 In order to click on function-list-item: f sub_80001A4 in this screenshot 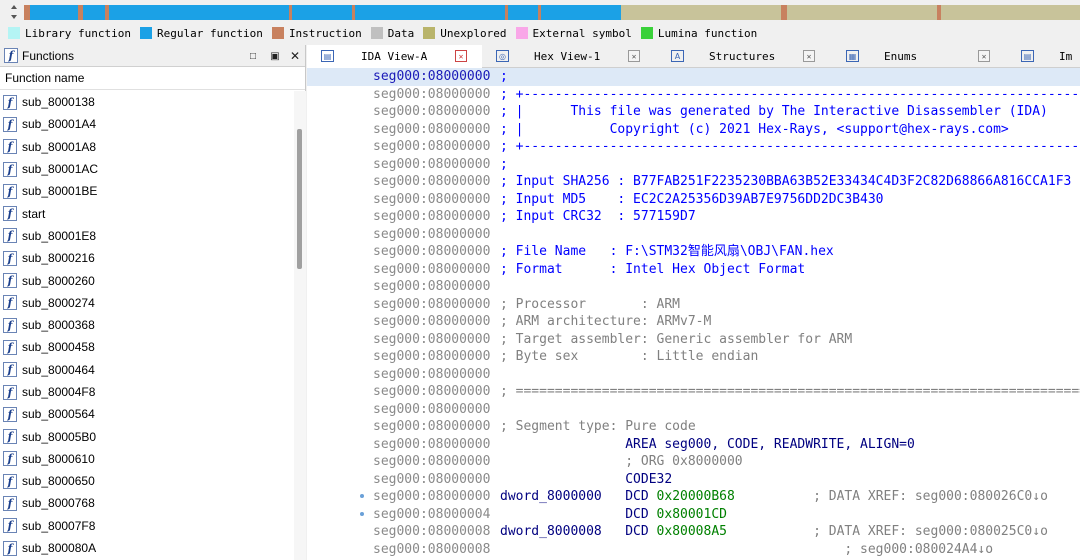, I will do `click(147, 124)`.